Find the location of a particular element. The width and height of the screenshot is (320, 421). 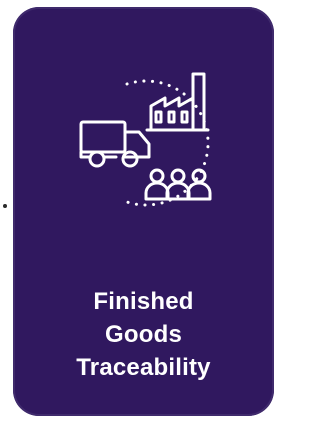

card-title-line-3: Traceability is located at coordinates (143, 367).